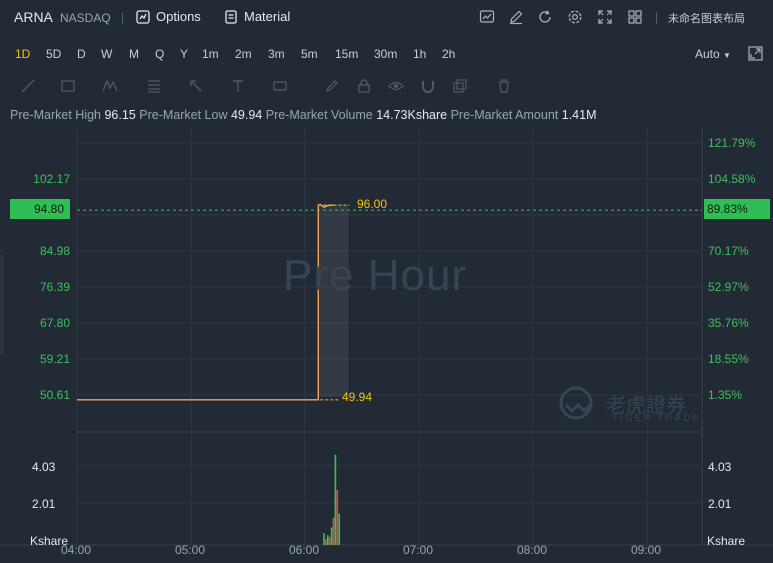 The image size is (773, 563). What do you see at coordinates (54, 359) in the screenshot?
I see `price-tick: 59.21` at bounding box center [54, 359].